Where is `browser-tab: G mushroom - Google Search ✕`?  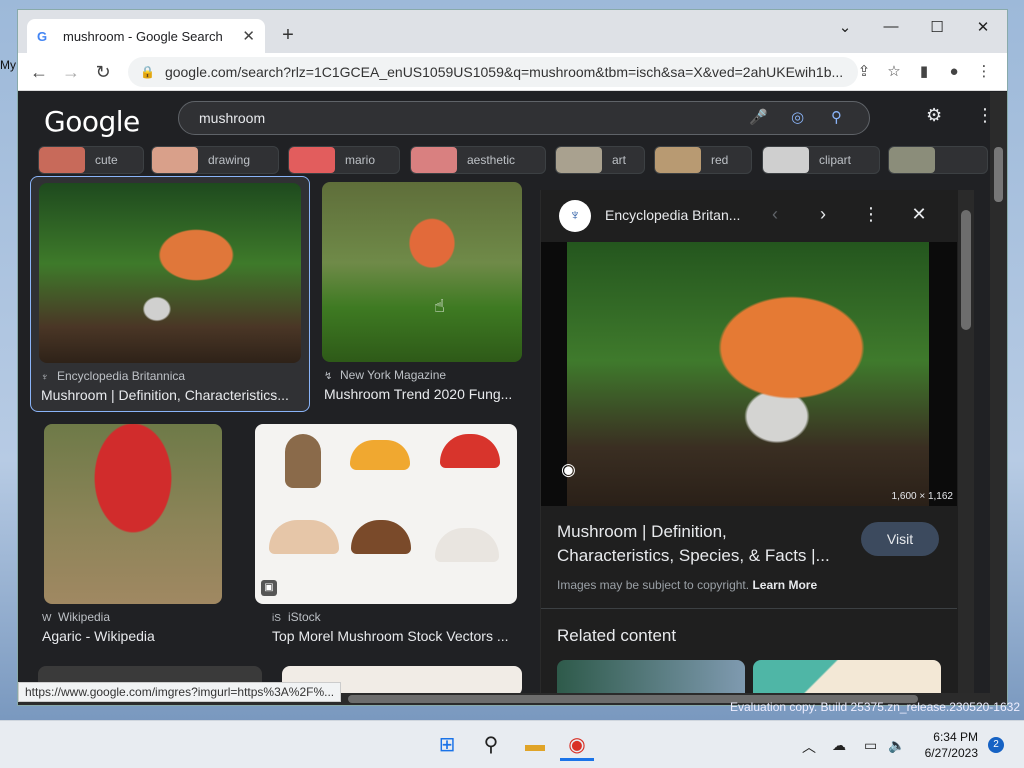 browser-tab: G mushroom - Google Search ✕ is located at coordinates (146, 36).